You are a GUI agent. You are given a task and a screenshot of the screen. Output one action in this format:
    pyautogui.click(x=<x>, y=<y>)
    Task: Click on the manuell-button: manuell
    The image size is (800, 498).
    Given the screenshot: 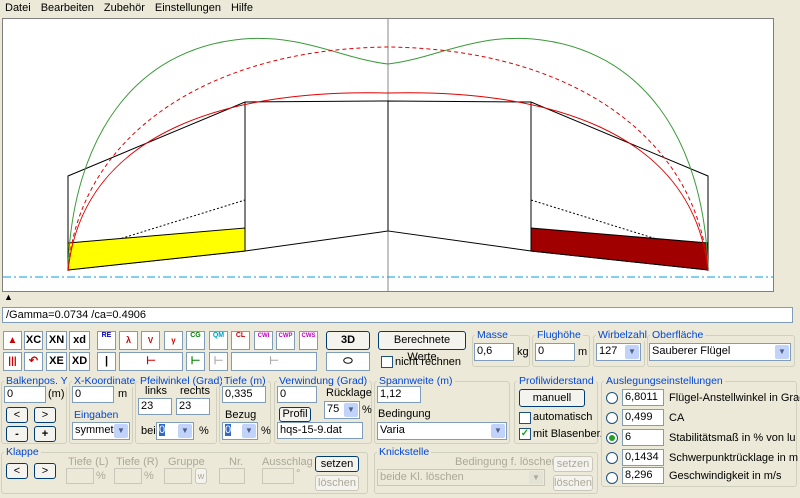 What is the action you would take?
    pyautogui.click(x=552, y=398)
    